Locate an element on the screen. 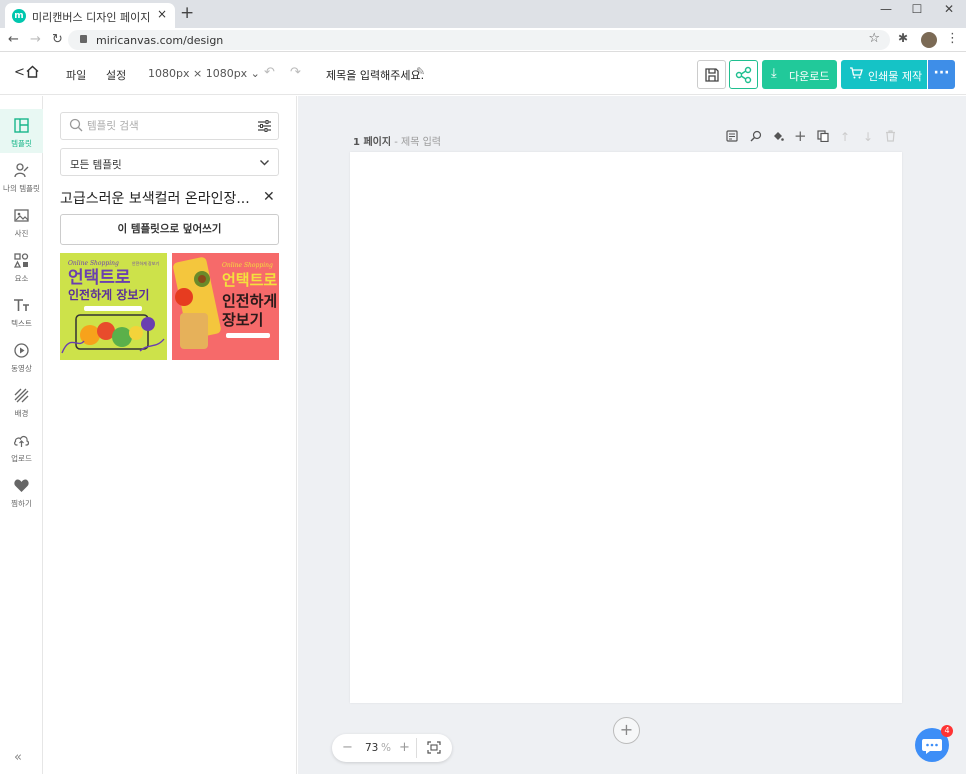  zoom-unit: % is located at coordinates (386, 748).